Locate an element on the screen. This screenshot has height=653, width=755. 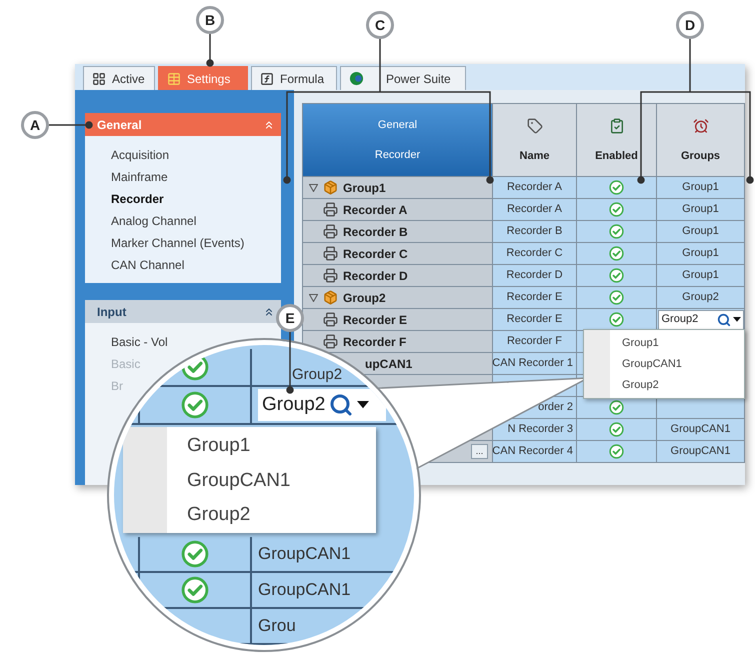
sidebar-item: Acquisition is located at coordinates (140, 155).